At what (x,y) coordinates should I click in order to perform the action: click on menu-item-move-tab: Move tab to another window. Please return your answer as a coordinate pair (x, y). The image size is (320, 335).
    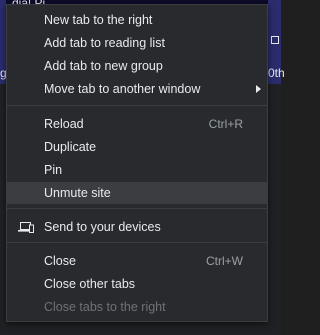
    Looking at the image, I should click on (137, 89).